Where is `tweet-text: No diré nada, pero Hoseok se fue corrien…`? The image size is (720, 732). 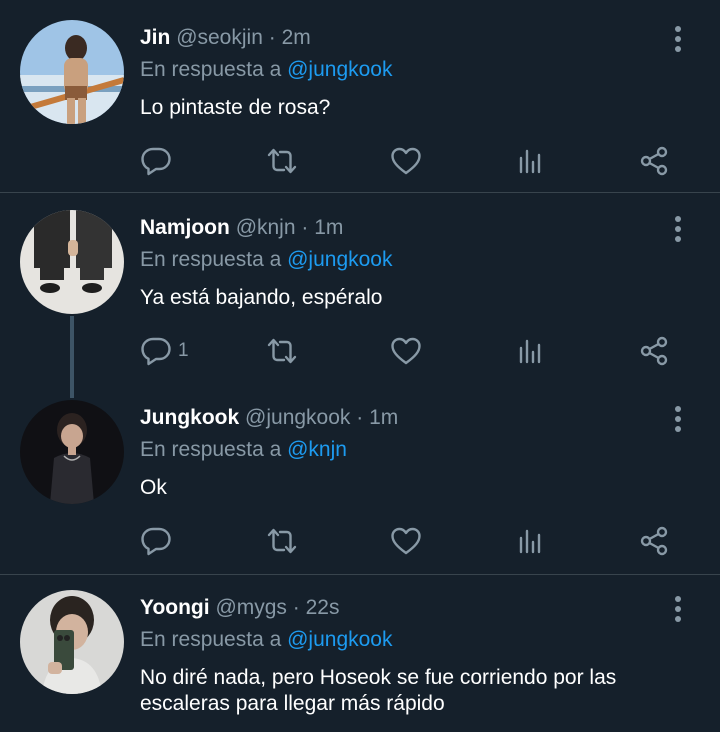
tweet-text: No diré nada, pero Hoseok se fue corrien… is located at coordinates (378, 690).